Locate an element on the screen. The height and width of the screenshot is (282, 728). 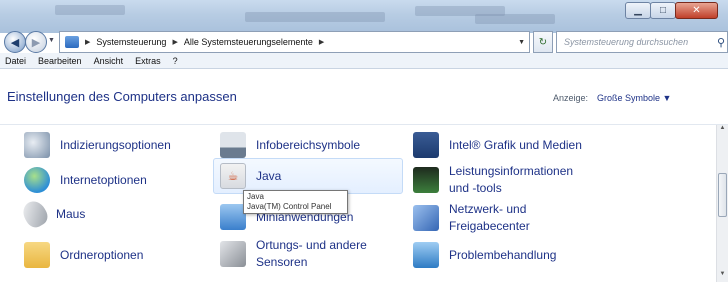
view-mode-dropdown: Große Symbole ▼ is located at coordinates (634, 98).